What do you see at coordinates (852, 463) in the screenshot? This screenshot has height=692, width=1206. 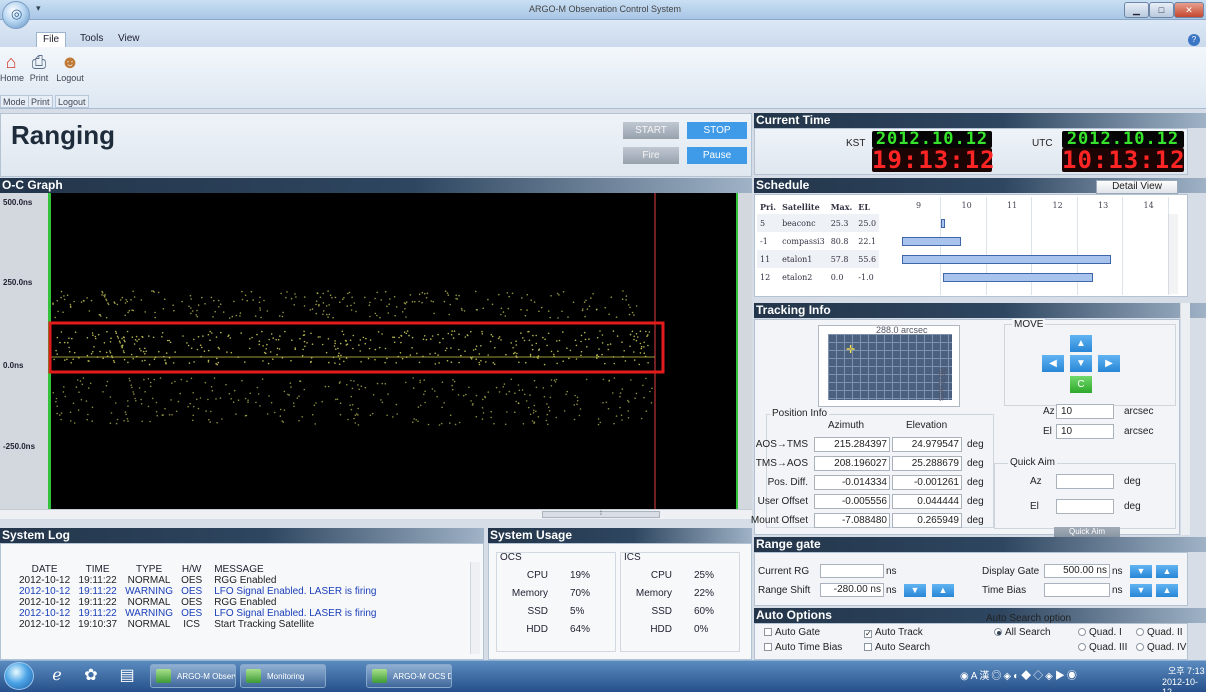 I see `azimuth-field: 208.196027` at bounding box center [852, 463].